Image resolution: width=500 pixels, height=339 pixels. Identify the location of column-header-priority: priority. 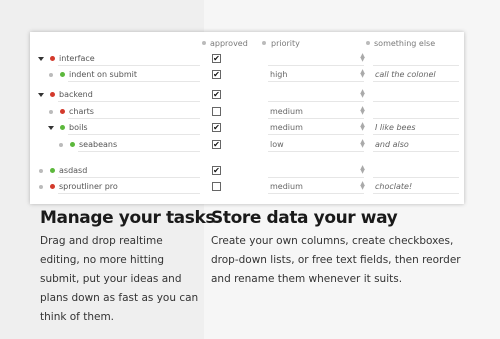
(285, 43).